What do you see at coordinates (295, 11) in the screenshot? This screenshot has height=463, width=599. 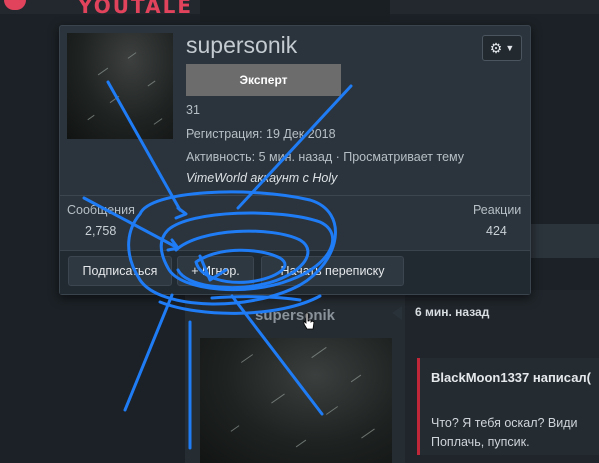 I see `previous-post-image` at bounding box center [295, 11].